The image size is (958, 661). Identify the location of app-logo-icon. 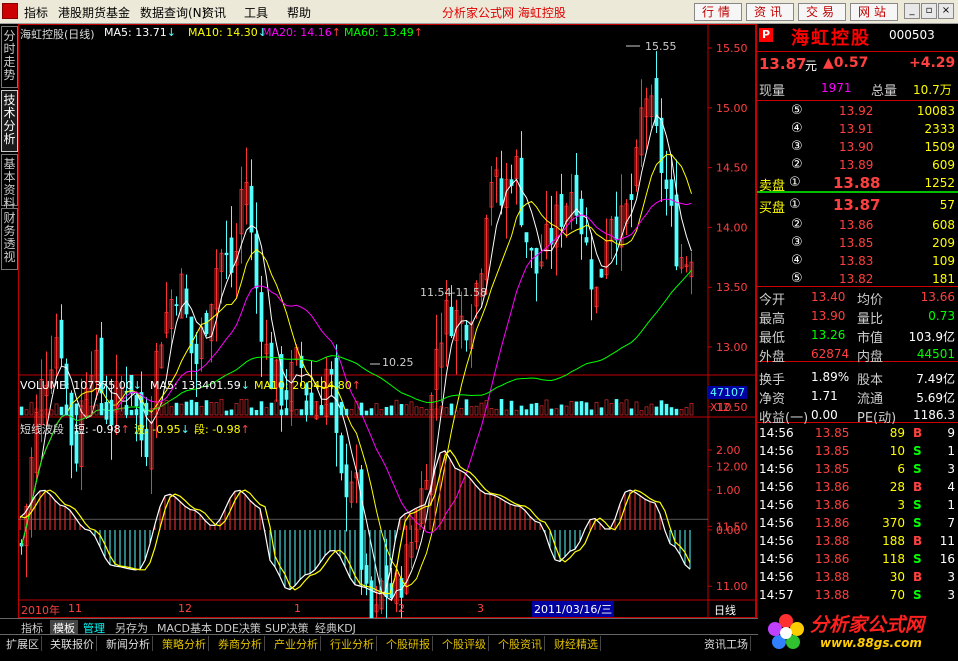
(10, 11).